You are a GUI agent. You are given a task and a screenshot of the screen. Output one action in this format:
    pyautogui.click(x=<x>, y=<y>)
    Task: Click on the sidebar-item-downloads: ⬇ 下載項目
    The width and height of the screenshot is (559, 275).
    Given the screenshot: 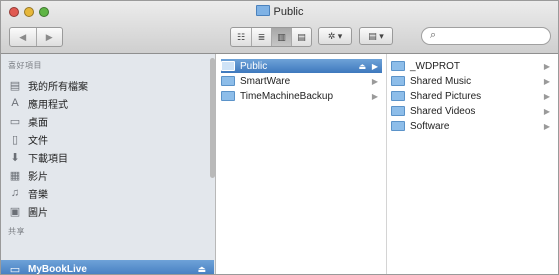 What is the action you would take?
    pyautogui.click(x=38, y=157)
    